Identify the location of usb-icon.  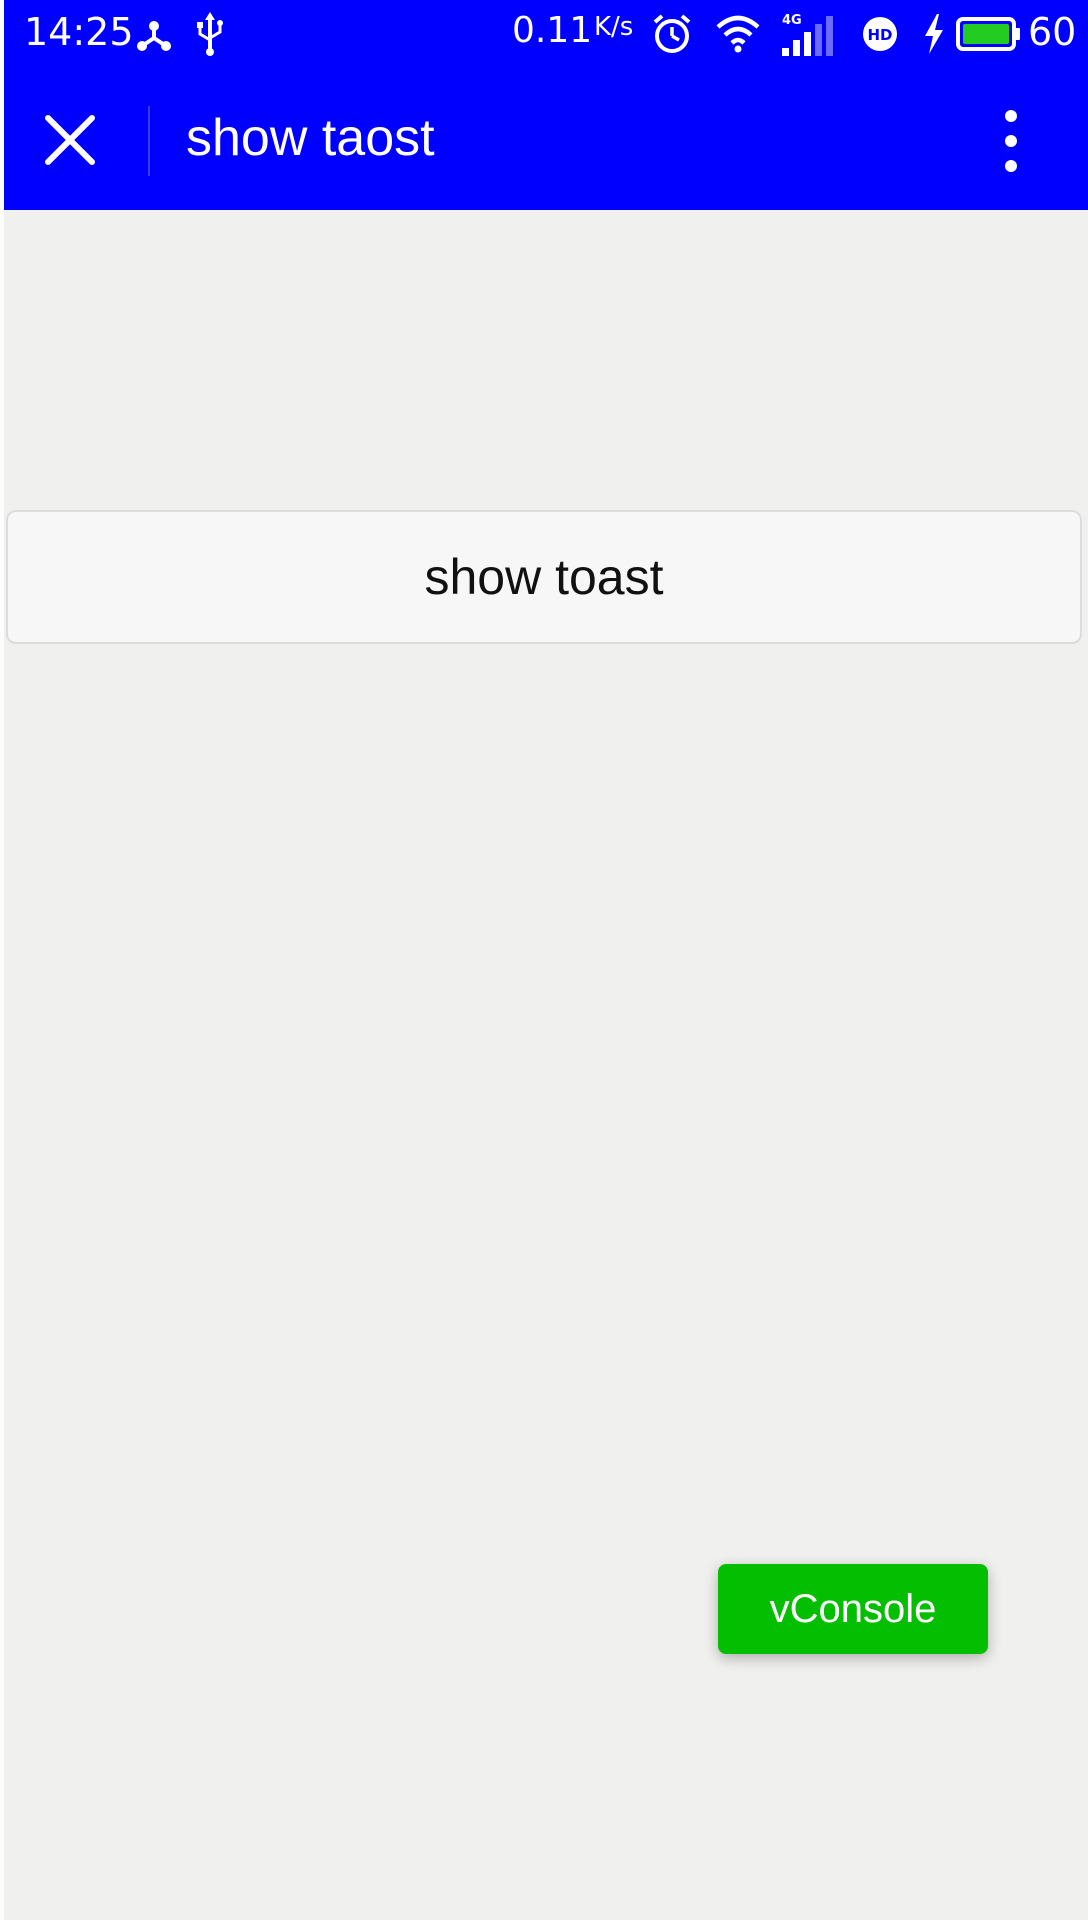
(210, 34).